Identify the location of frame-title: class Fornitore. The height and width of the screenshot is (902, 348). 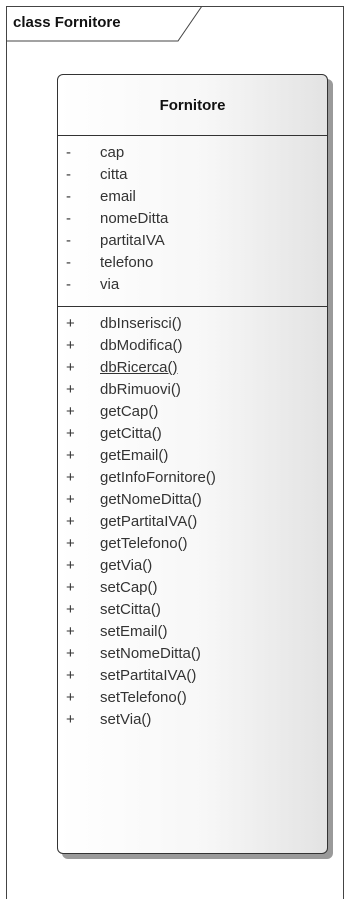
(67, 22).